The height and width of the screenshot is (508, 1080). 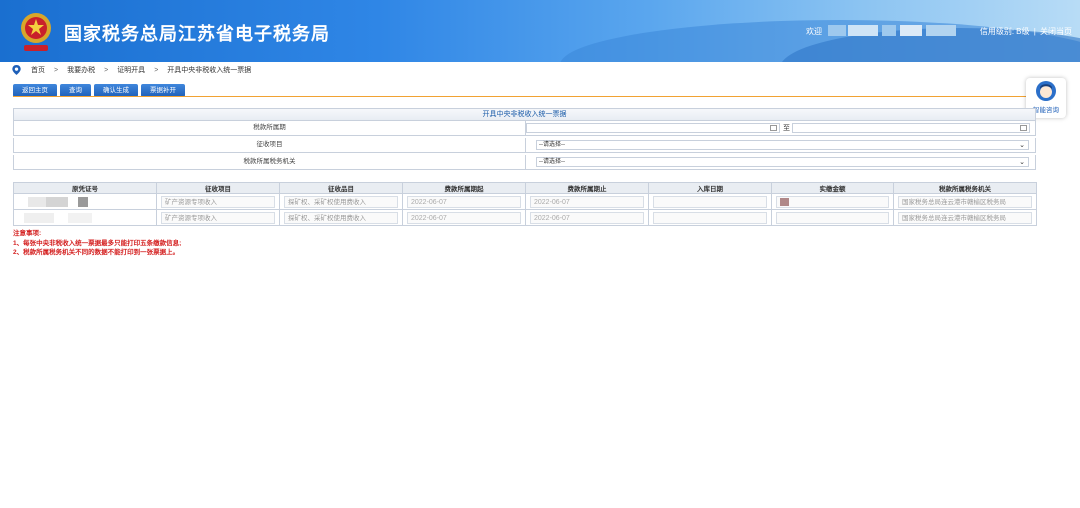 What do you see at coordinates (832, 188) in the screenshot?
I see `column-header: 实缴金额` at bounding box center [832, 188].